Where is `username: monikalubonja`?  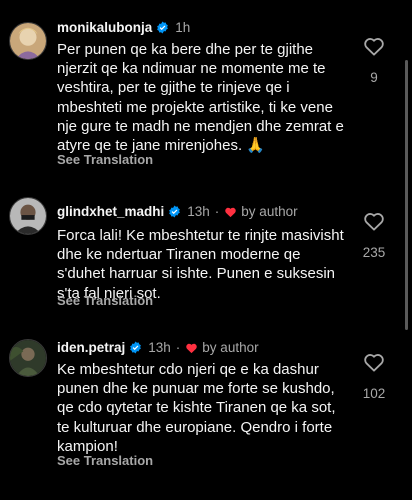
username: monikalubonja is located at coordinates (104, 27).